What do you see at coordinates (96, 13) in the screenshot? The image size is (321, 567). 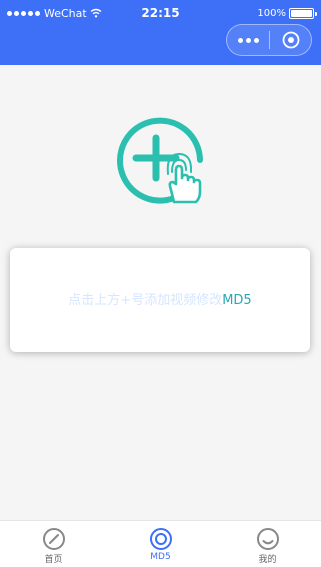 I see `wifi-icon` at bounding box center [96, 13].